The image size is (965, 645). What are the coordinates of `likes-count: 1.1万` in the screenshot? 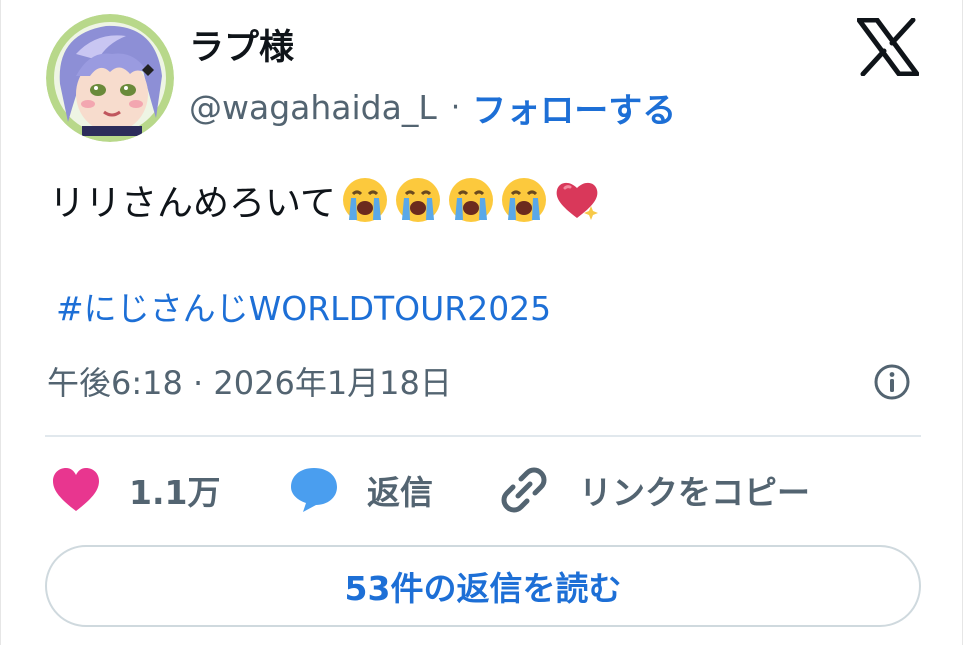 It's located at (175, 492).